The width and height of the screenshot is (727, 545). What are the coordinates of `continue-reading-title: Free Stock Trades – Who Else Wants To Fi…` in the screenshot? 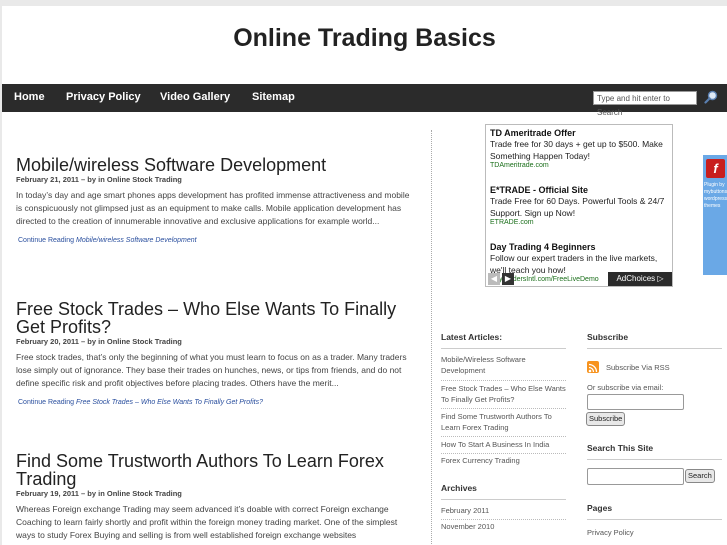 It's located at (169, 402).